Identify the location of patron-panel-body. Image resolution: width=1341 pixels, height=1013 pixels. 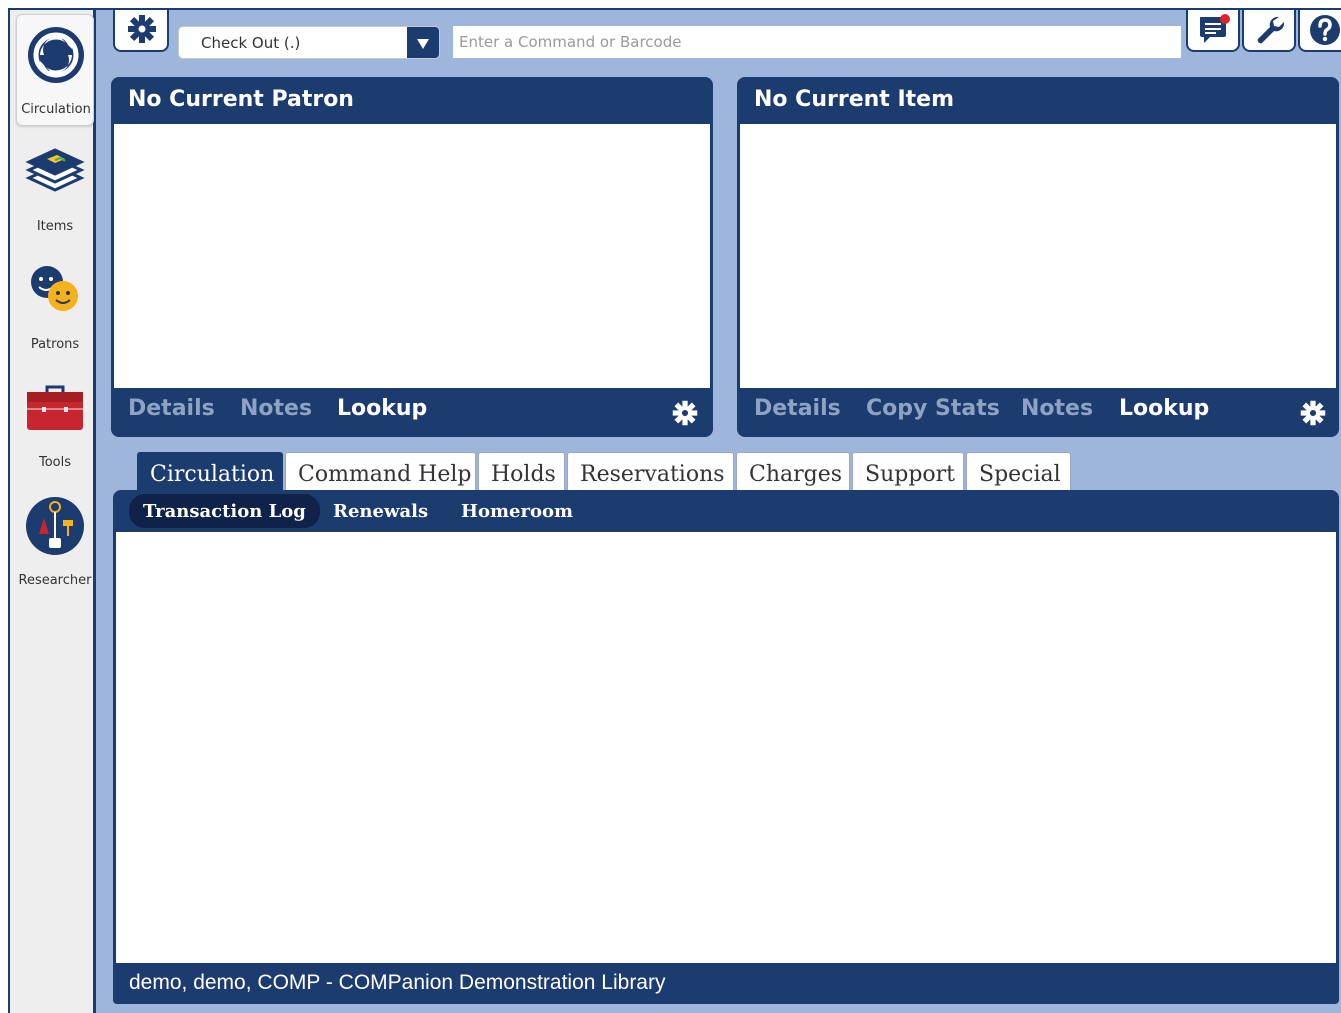
(412, 256).